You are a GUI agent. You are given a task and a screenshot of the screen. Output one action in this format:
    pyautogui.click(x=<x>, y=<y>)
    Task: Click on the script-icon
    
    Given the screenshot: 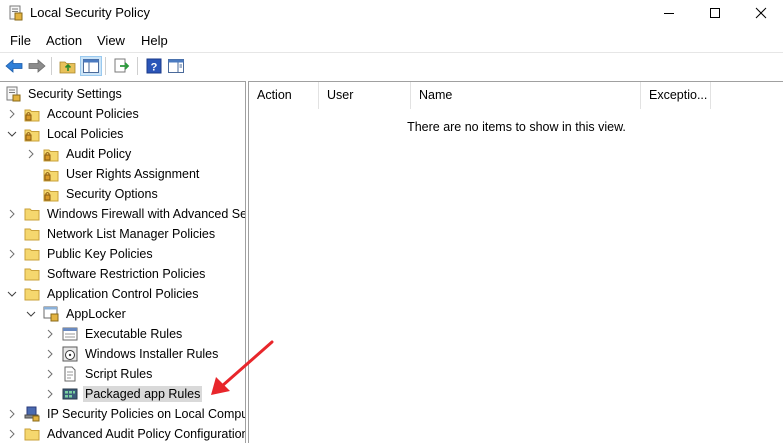 What is the action you would take?
    pyautogui.click(x=70, y=374)
    